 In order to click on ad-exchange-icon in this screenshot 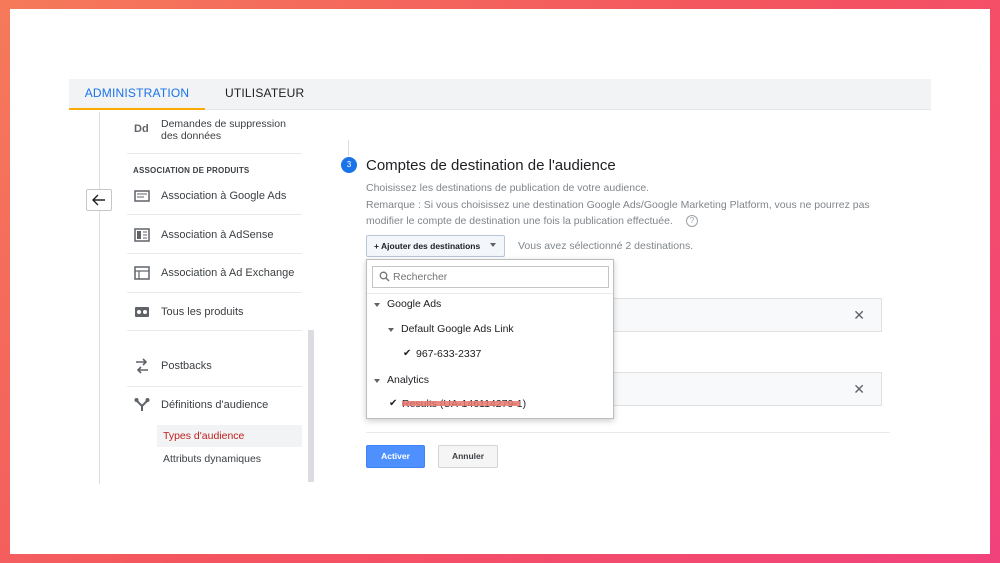, I will do `click(142, 273)`.